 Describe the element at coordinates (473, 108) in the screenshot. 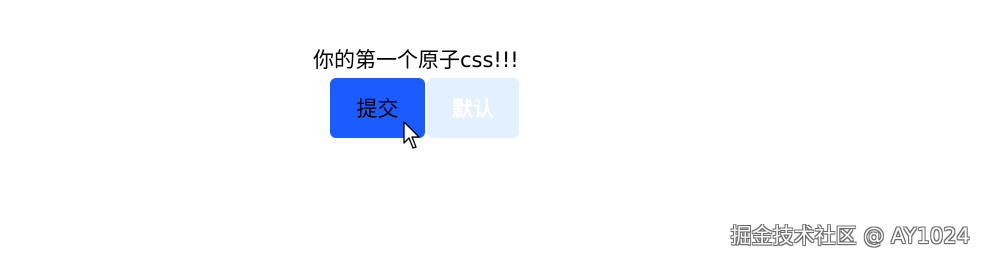

I see `default-button: 默认` at that location.